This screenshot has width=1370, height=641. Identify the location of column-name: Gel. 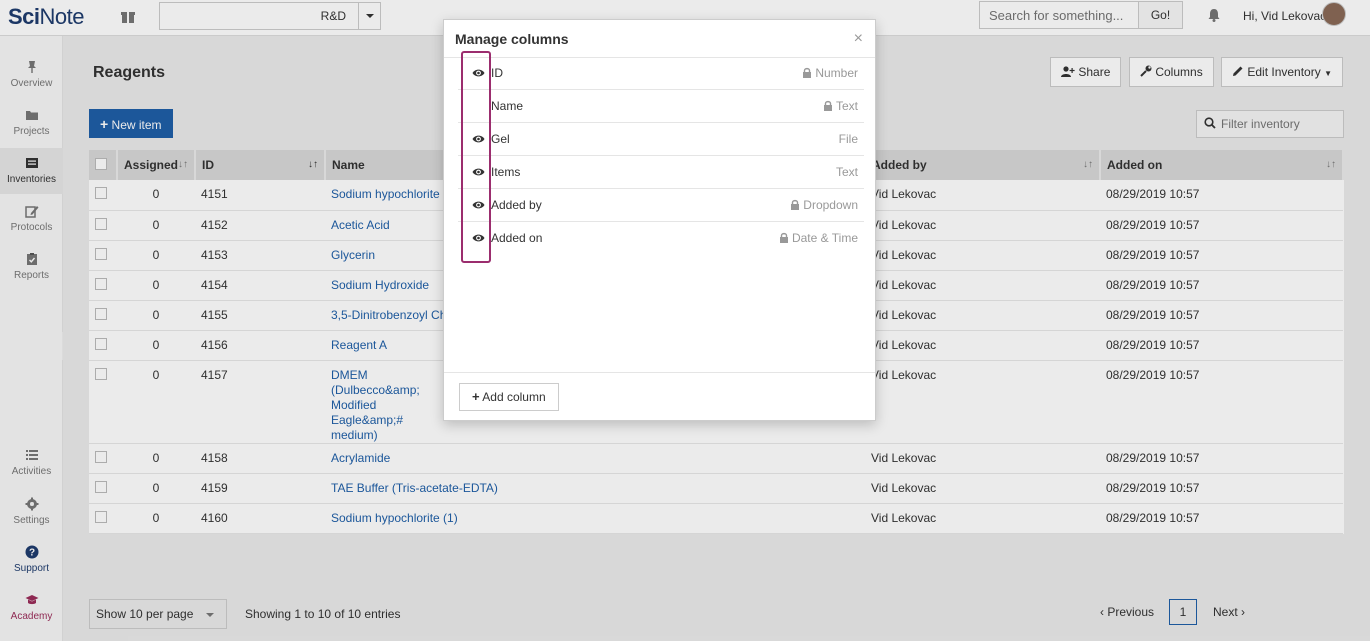
(500, 139).